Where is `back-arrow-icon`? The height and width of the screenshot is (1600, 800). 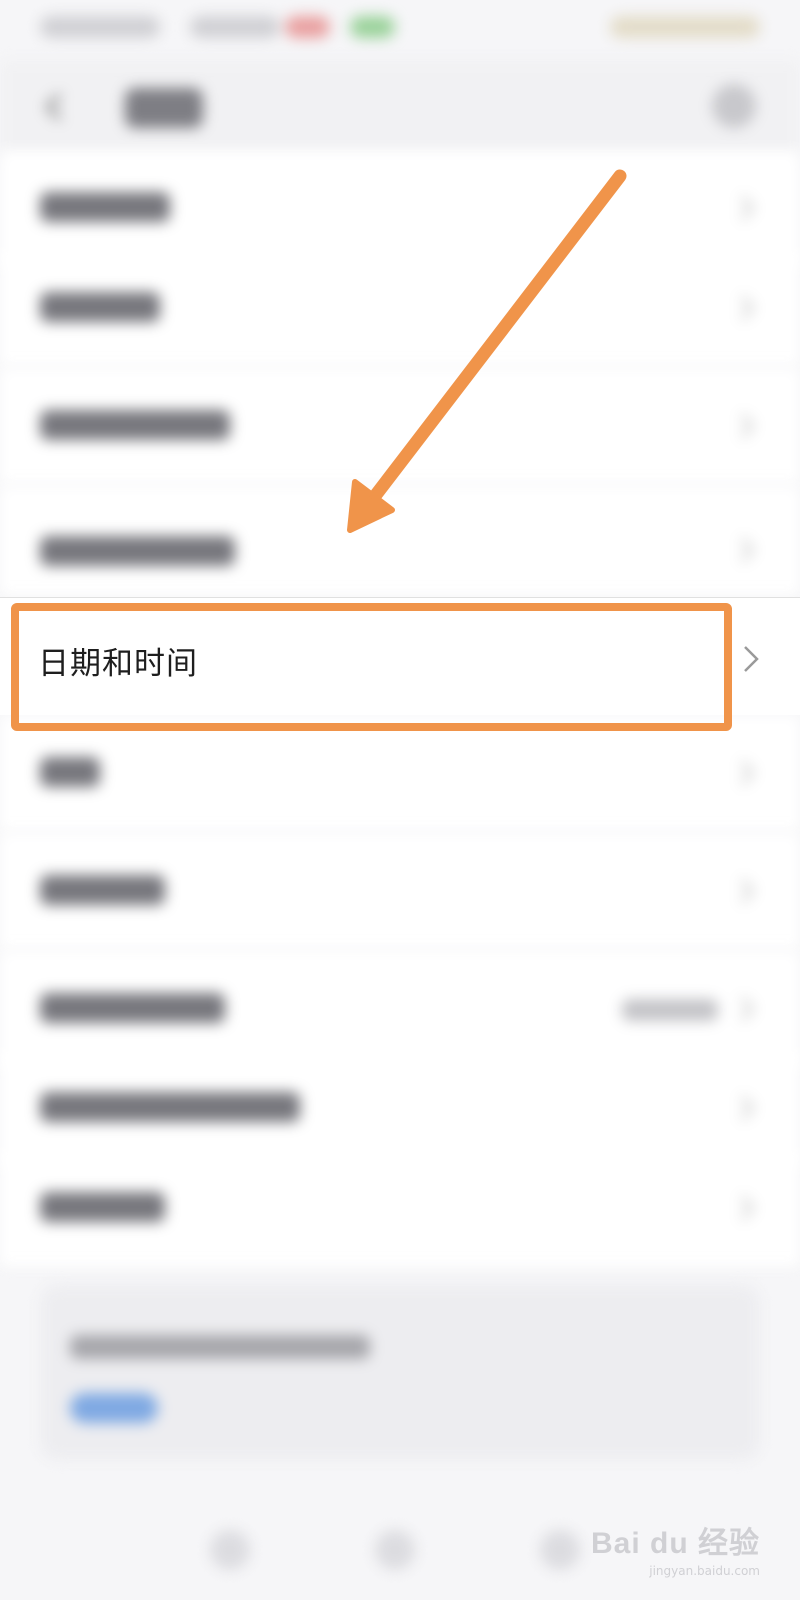
back-arrow-icon is located at coordinates (55, 107).